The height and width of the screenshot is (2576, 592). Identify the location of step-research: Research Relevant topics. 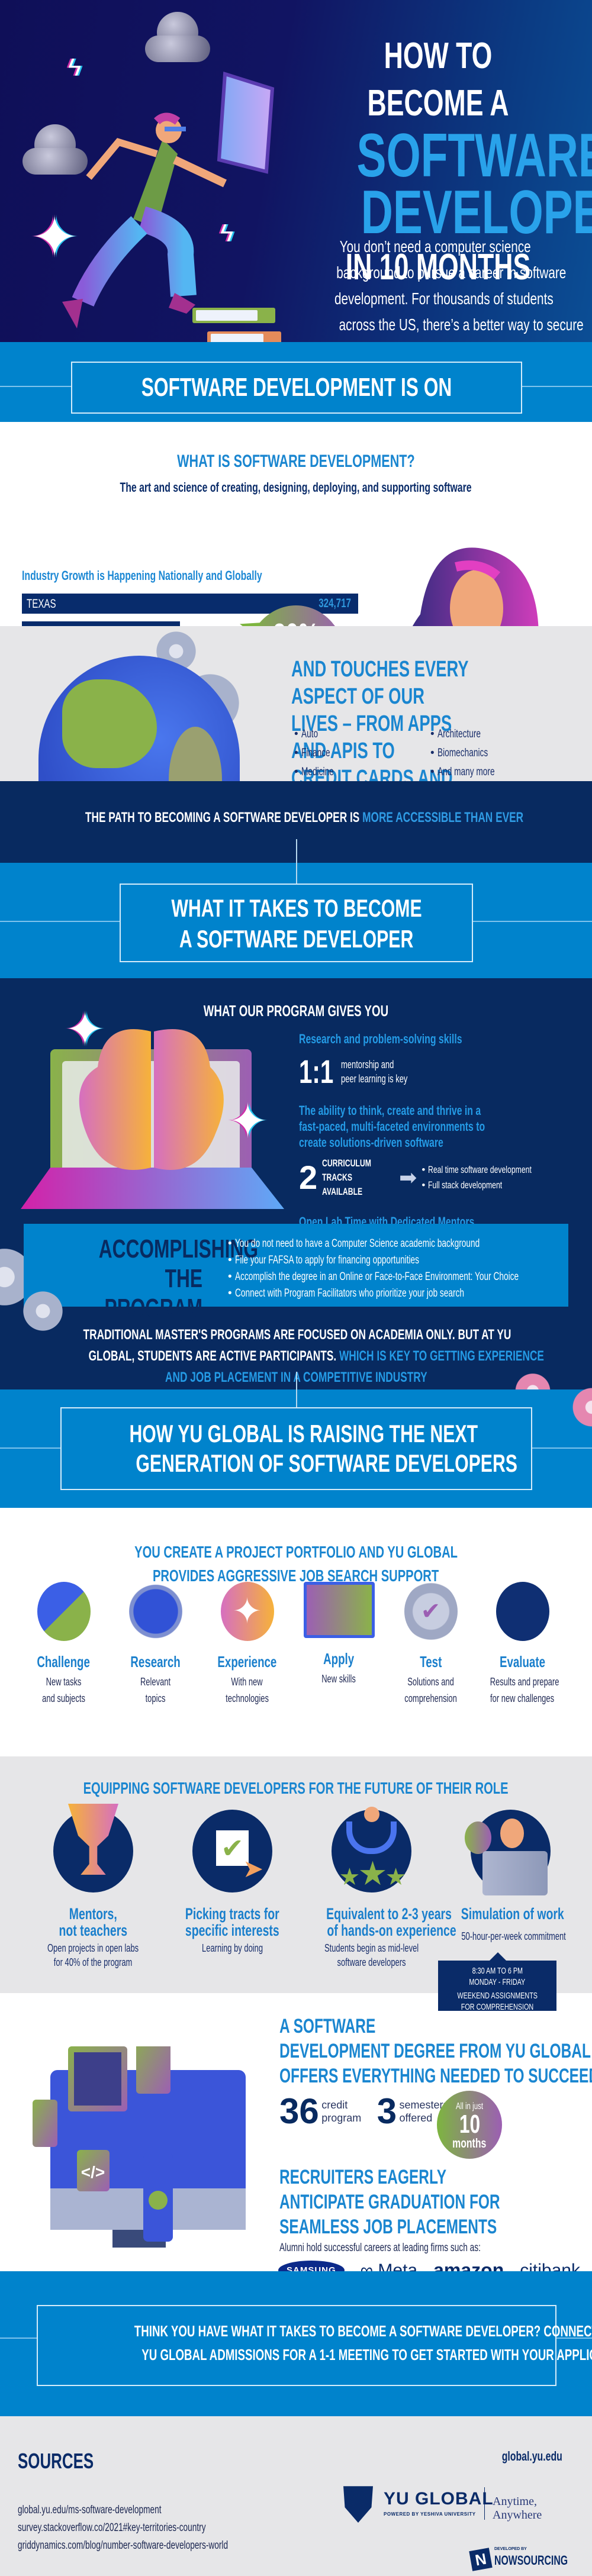
(155, 1644).